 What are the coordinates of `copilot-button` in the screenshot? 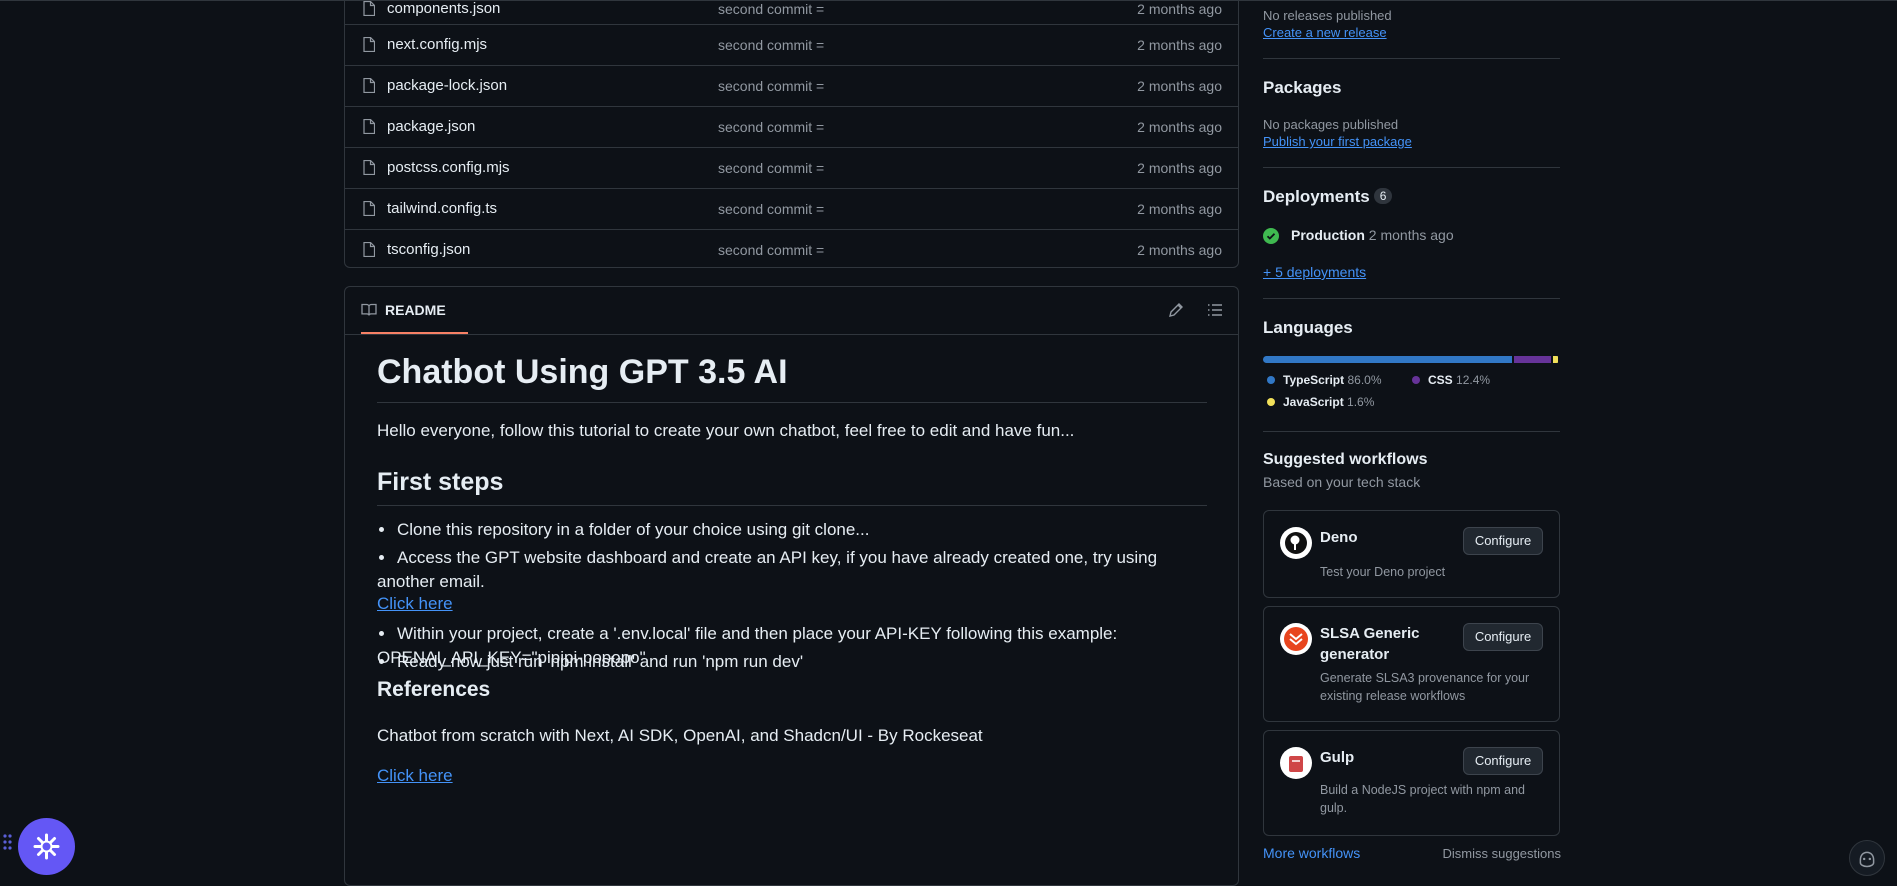 It's located at (1867, 858).